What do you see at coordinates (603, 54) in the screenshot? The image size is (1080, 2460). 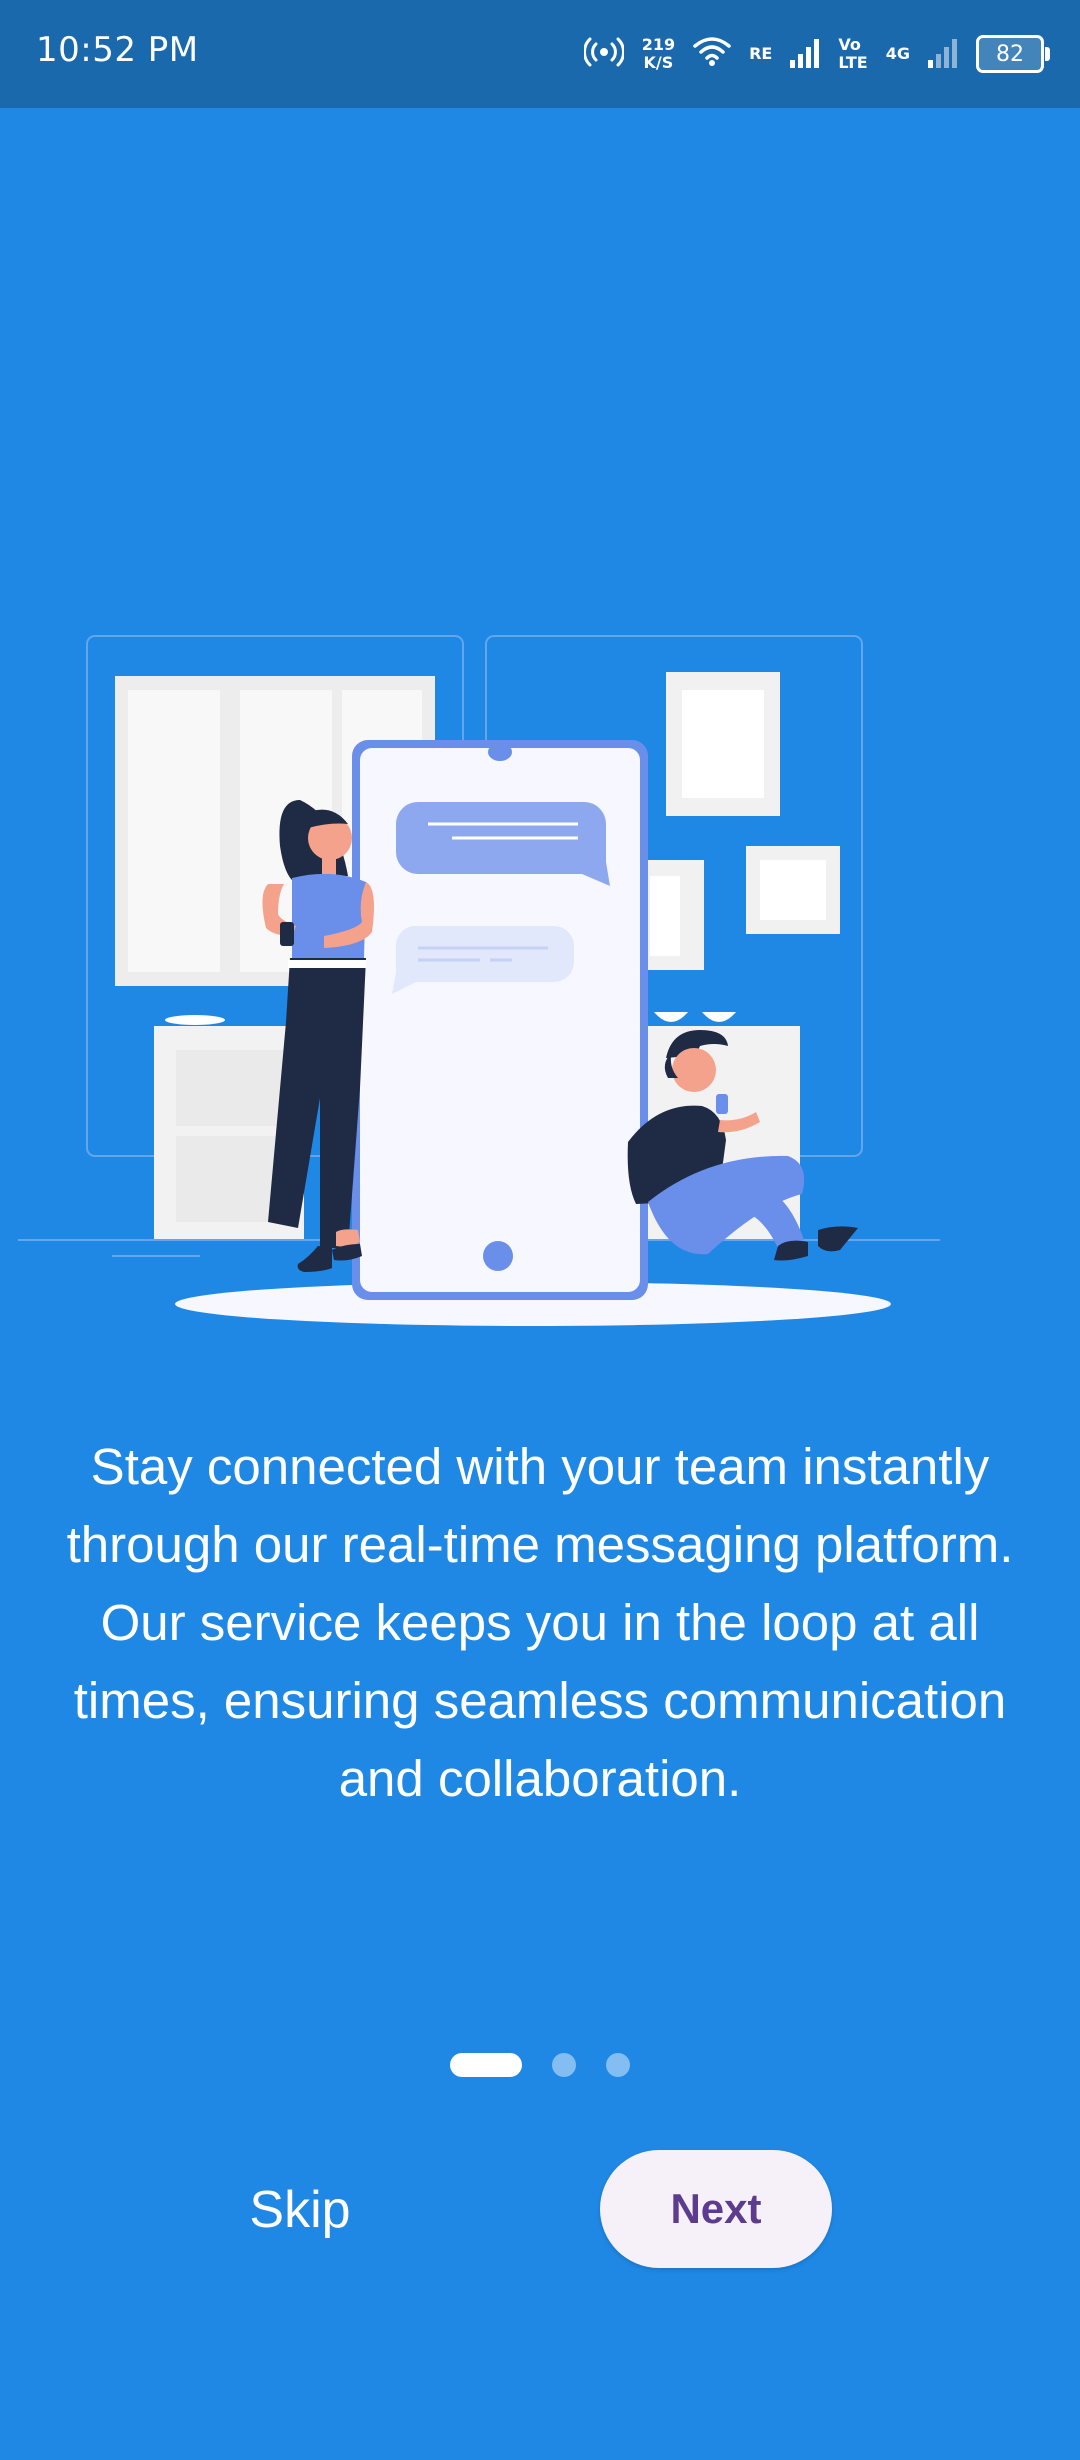 I see `hotspot-icon` at bounding box center [603, 54].